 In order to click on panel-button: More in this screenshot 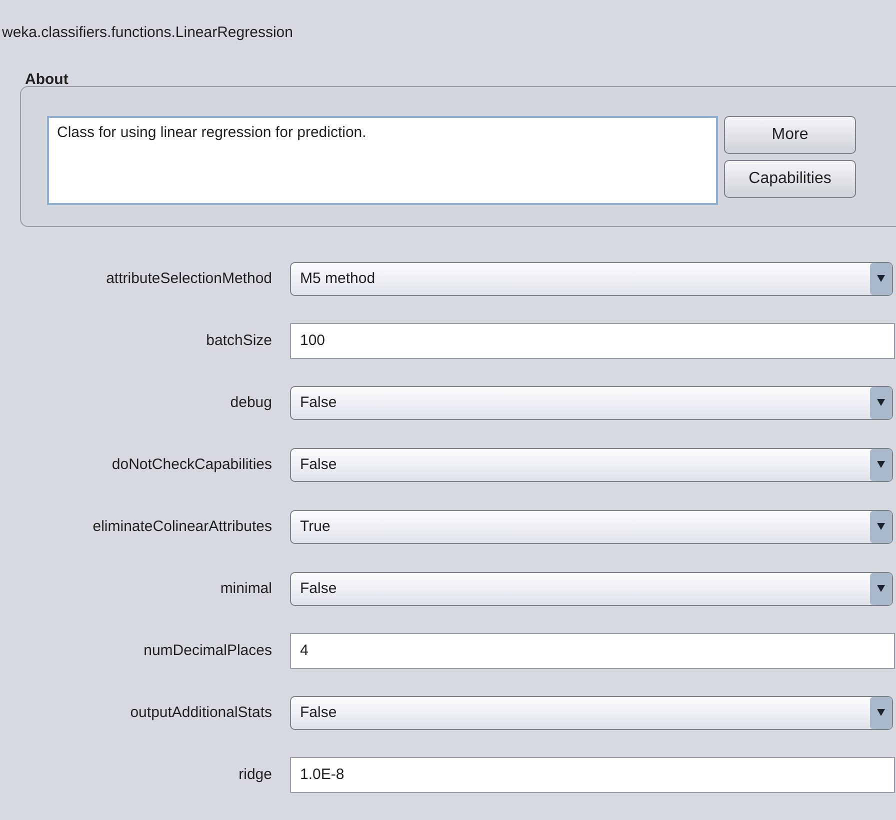, I will do `click(790, 135)`.